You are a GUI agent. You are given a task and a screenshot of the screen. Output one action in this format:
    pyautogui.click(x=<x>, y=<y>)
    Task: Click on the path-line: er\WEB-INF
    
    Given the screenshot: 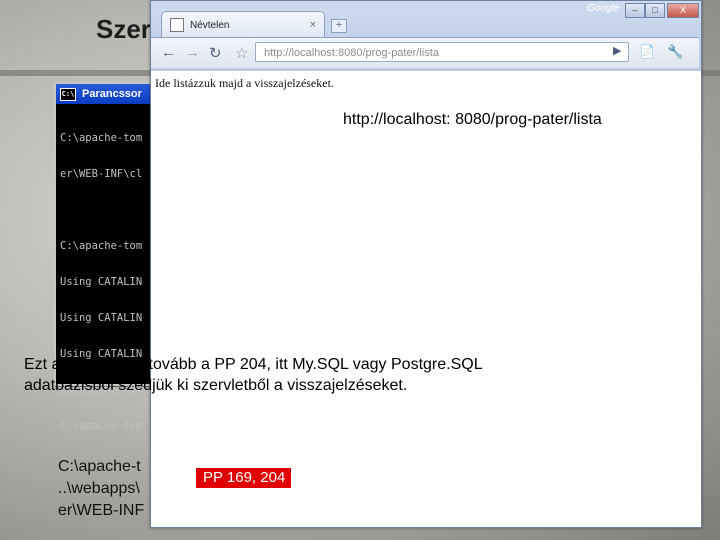 What is the action you would take?
    pyautogui.click(x=101, y=510)
    